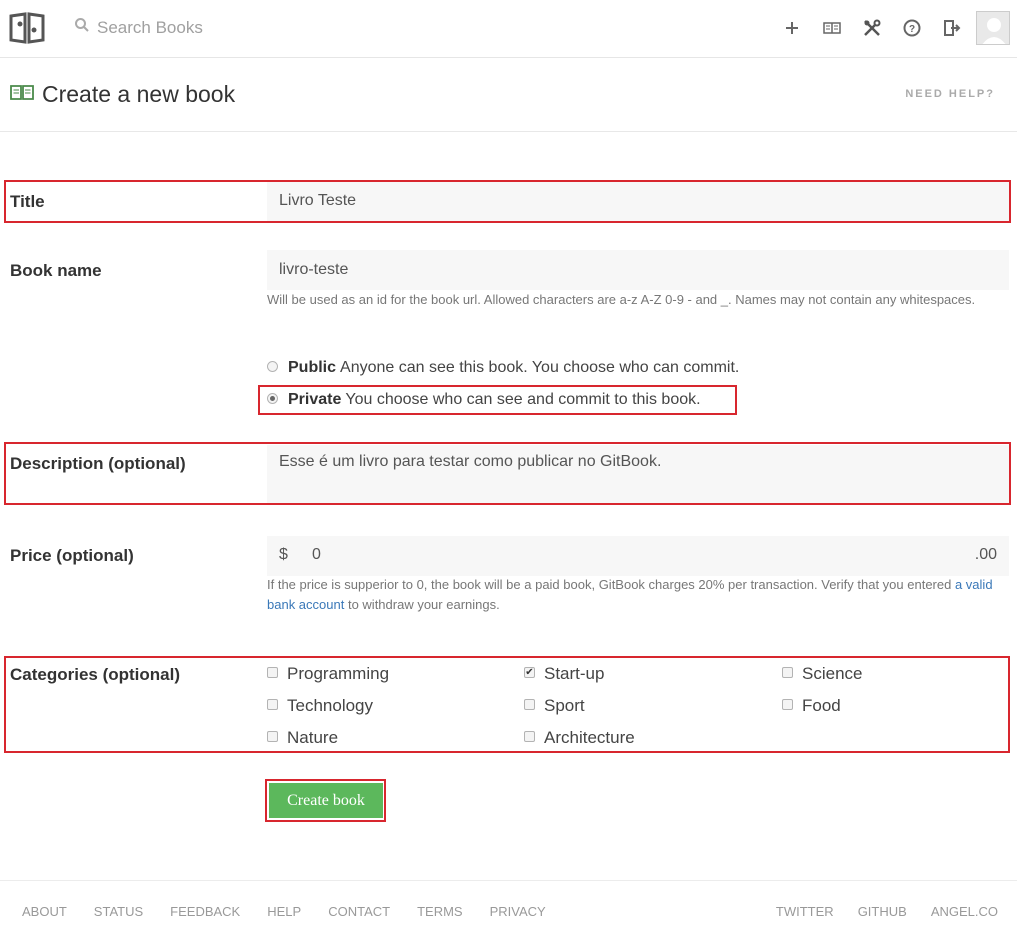  I want to click on footer-right-links: TWITTER GITHUB ANGEL.CO, so click(887, 911).